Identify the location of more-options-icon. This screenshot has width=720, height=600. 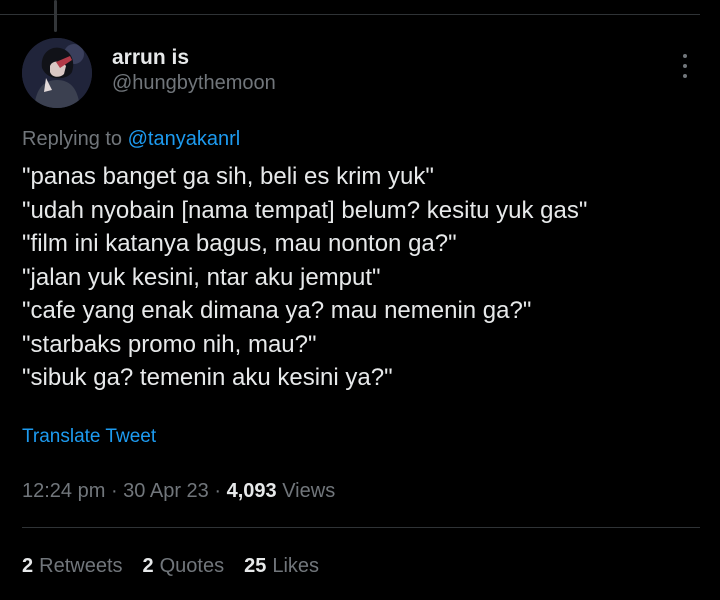
(685, 66).